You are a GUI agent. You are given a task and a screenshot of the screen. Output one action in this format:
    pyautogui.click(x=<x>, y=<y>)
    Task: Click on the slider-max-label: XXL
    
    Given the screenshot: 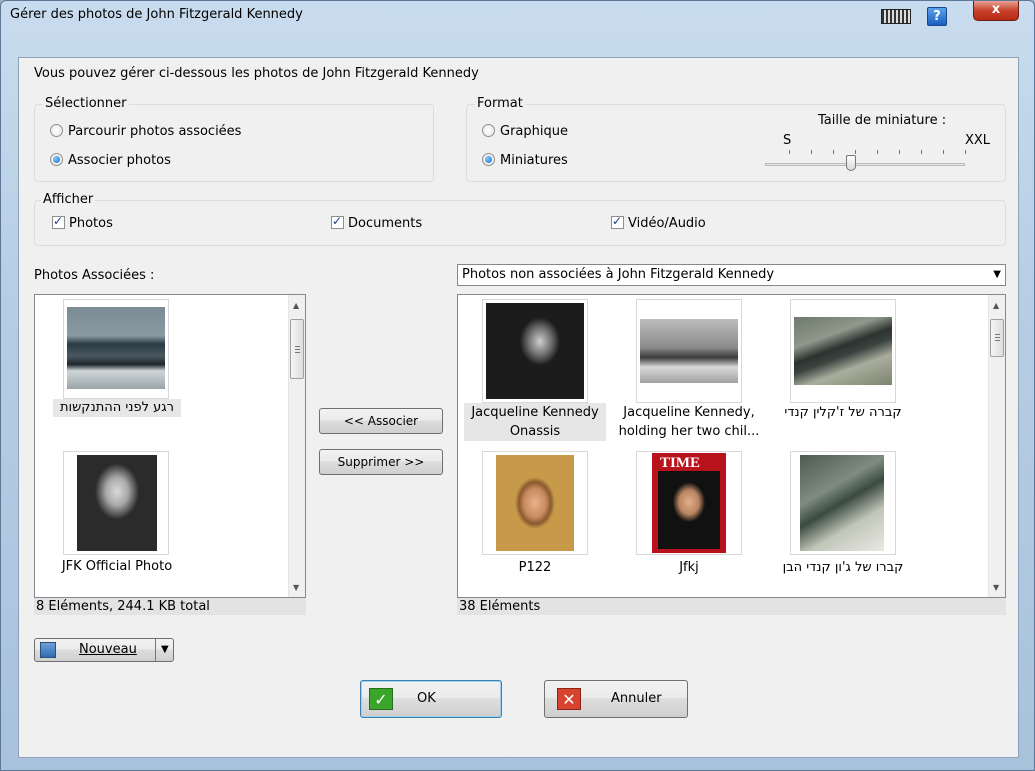 What is the action you would take?
    pyautogui.click(x=978, y=140)
    